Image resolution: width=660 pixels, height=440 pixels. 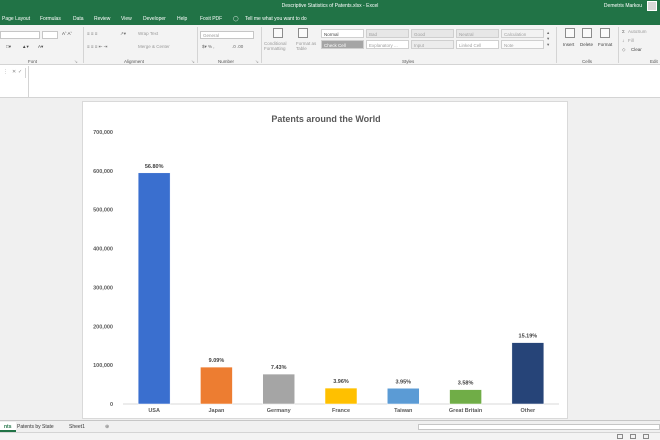 What do you see at coordinates (623, 40) in the screenshot?
I see `fill-icon: ↓` at bounding box center [623, 40].